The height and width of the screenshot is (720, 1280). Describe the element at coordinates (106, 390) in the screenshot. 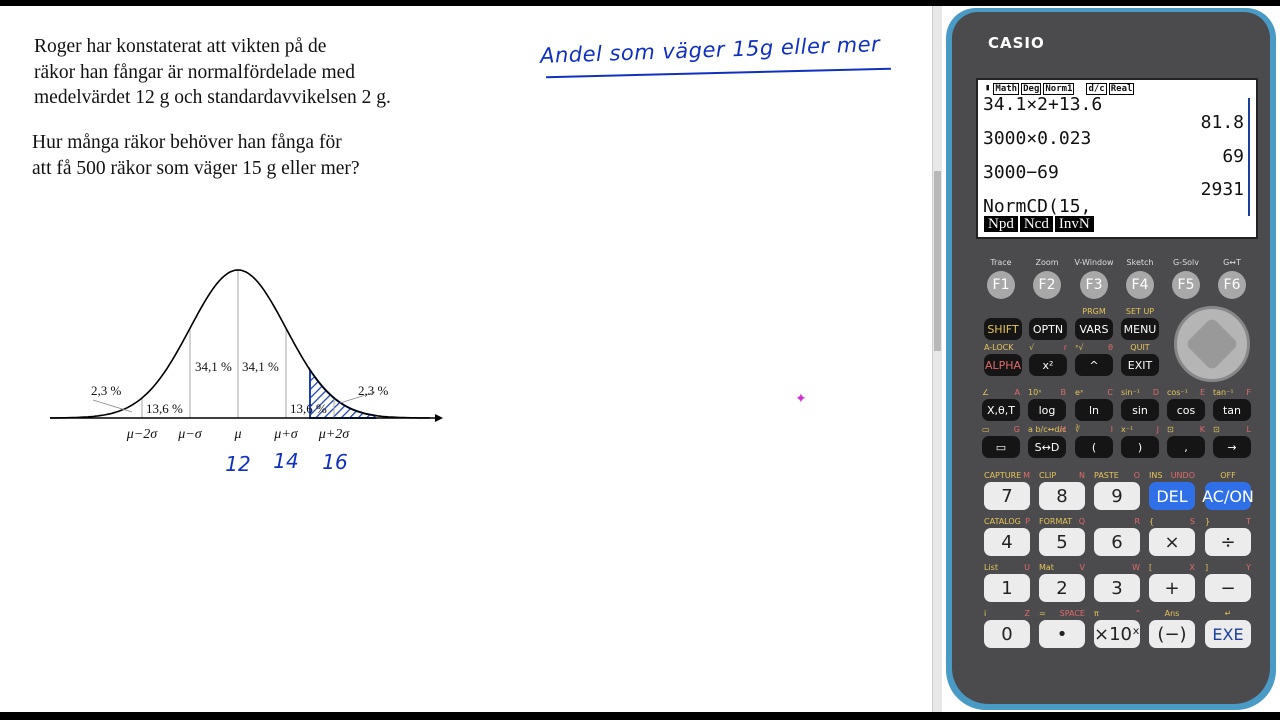

I see `pct-label: 2,3 %` at that location.